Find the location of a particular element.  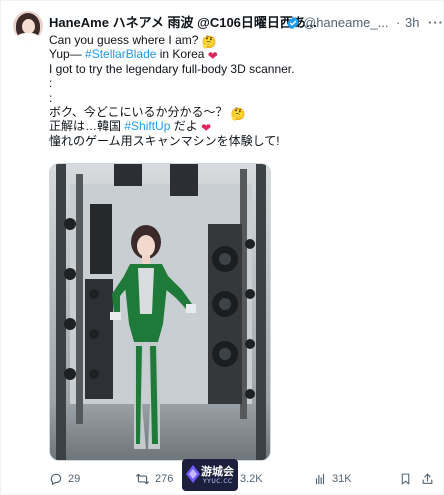

action-bar: 29 276 3.2K 31K is located at coordinates (242, 479).